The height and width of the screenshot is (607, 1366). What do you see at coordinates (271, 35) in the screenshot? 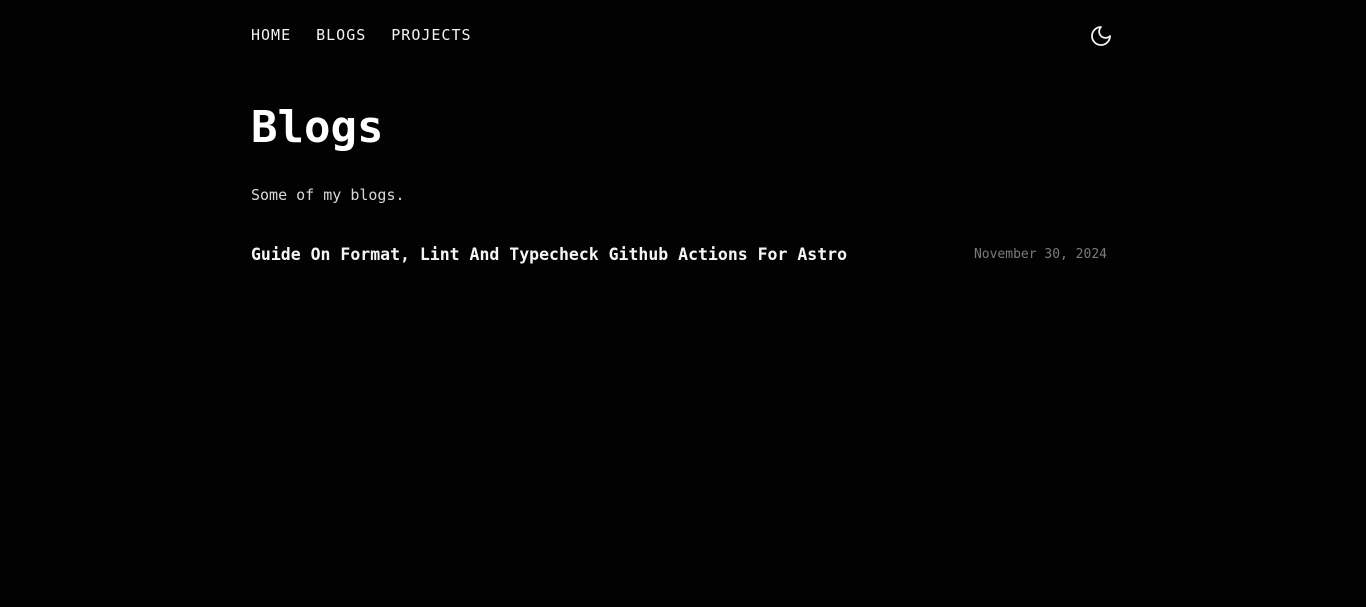
I see `nav-link-home: HOME` at bounding box center [271, 35].